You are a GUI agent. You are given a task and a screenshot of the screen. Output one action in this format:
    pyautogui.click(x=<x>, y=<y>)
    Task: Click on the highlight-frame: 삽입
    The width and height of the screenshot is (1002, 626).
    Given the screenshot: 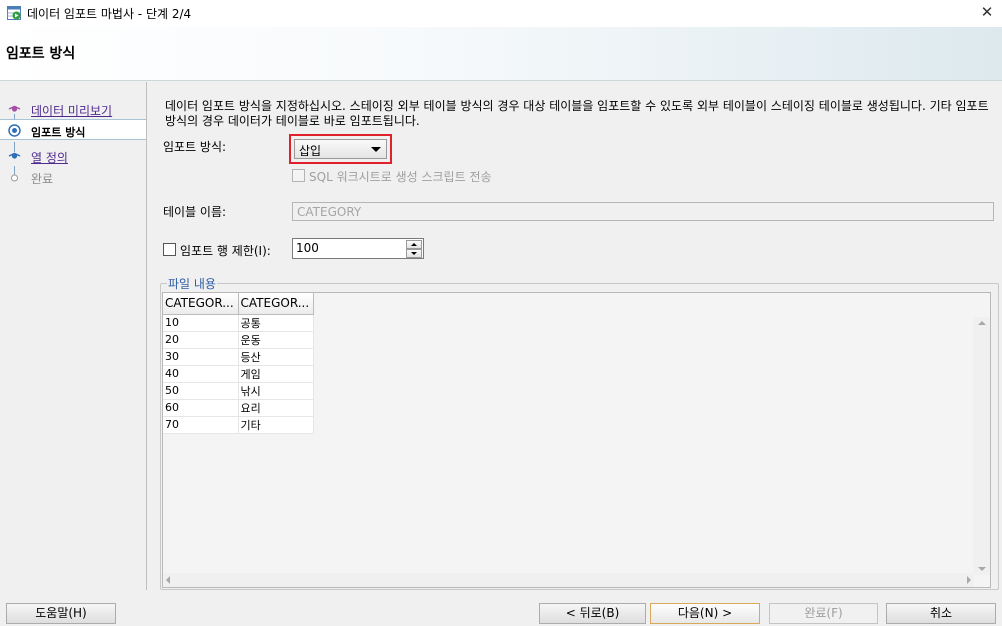 What is the action you would take?
    pyautogui.click(x=340, y=149)
    